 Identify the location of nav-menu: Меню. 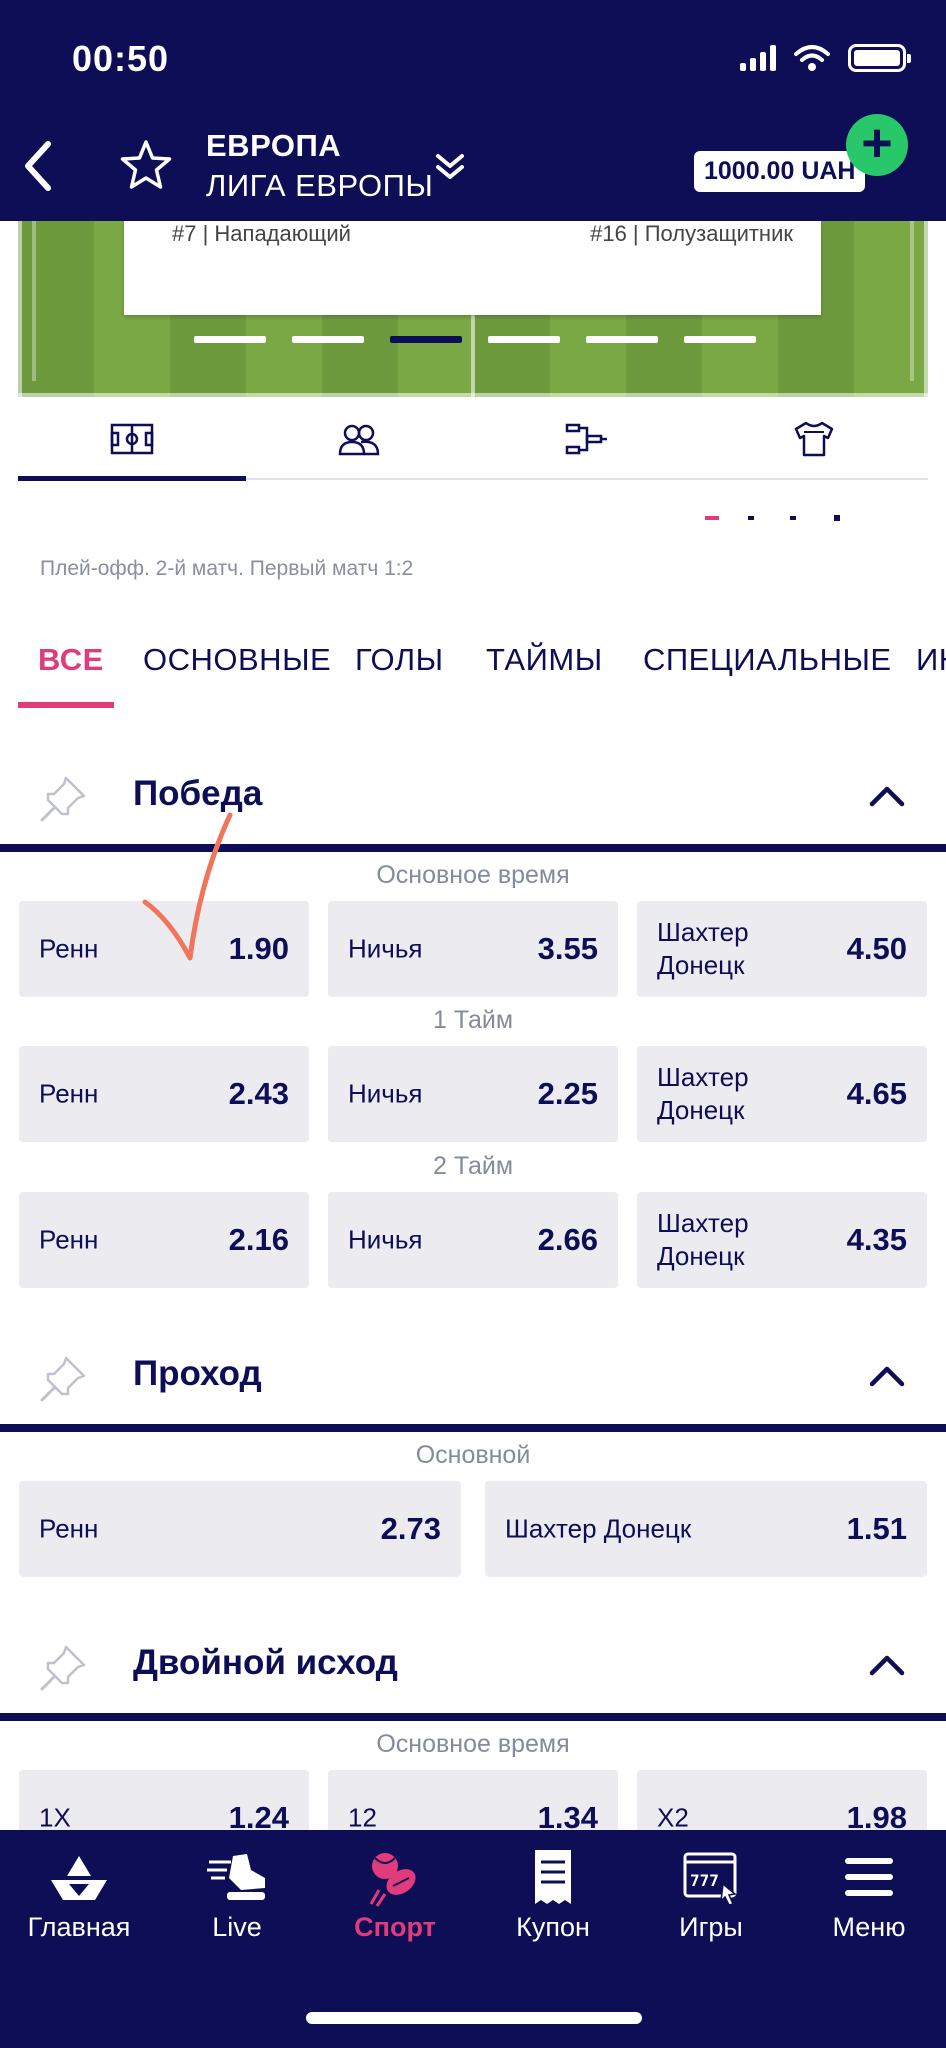
(868, 1890).